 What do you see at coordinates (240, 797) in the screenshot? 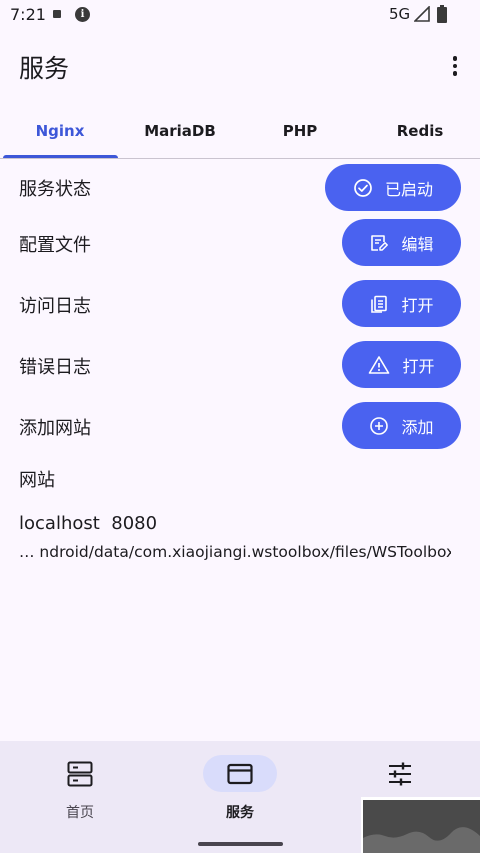
I see `nav-item-services: 服务` at bounding box center [240, 797].